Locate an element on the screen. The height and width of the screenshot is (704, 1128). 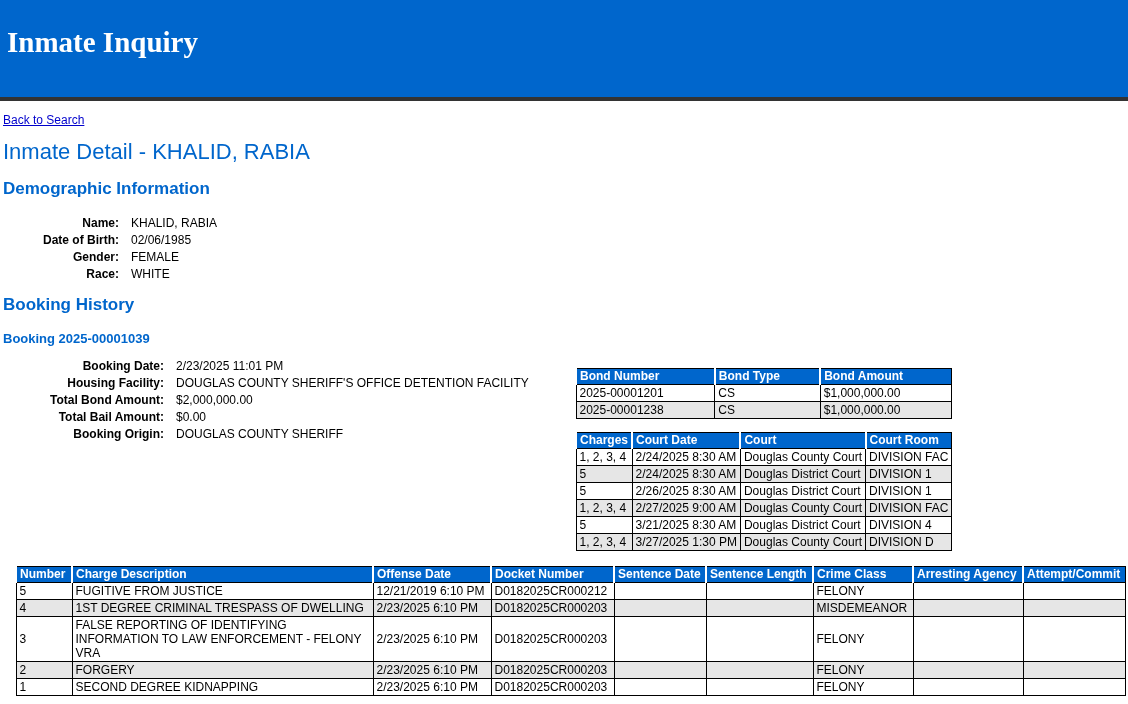
column-header: Arresting Agency is located at coordinates (968, 574).